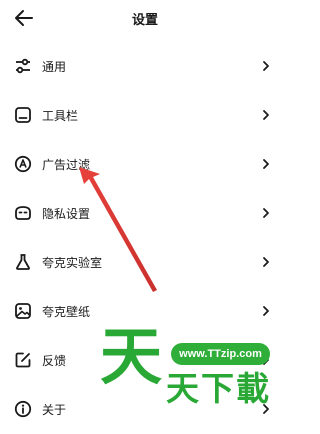  What do you see at coordinates (54, 410) in the screenshot?
I see `settings-item-label: 关于` at bounding box center [54, 410].